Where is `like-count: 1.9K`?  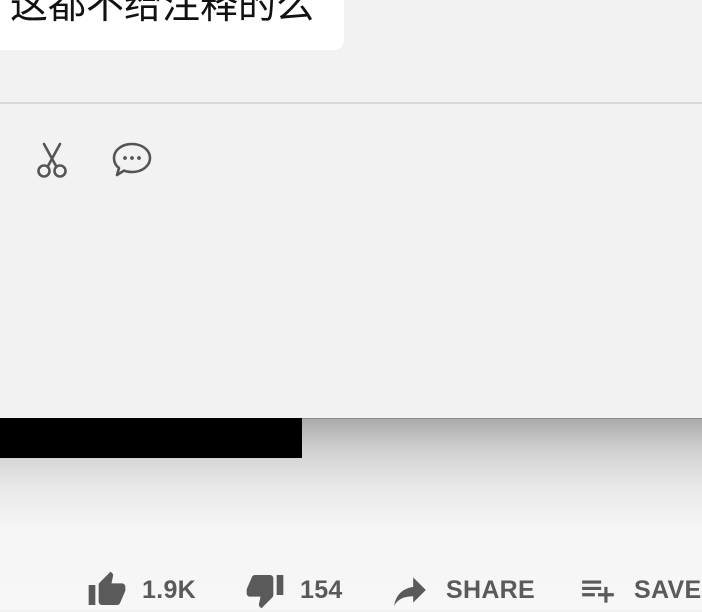 like-count: 1.9K is located at coordinates (169, 589).